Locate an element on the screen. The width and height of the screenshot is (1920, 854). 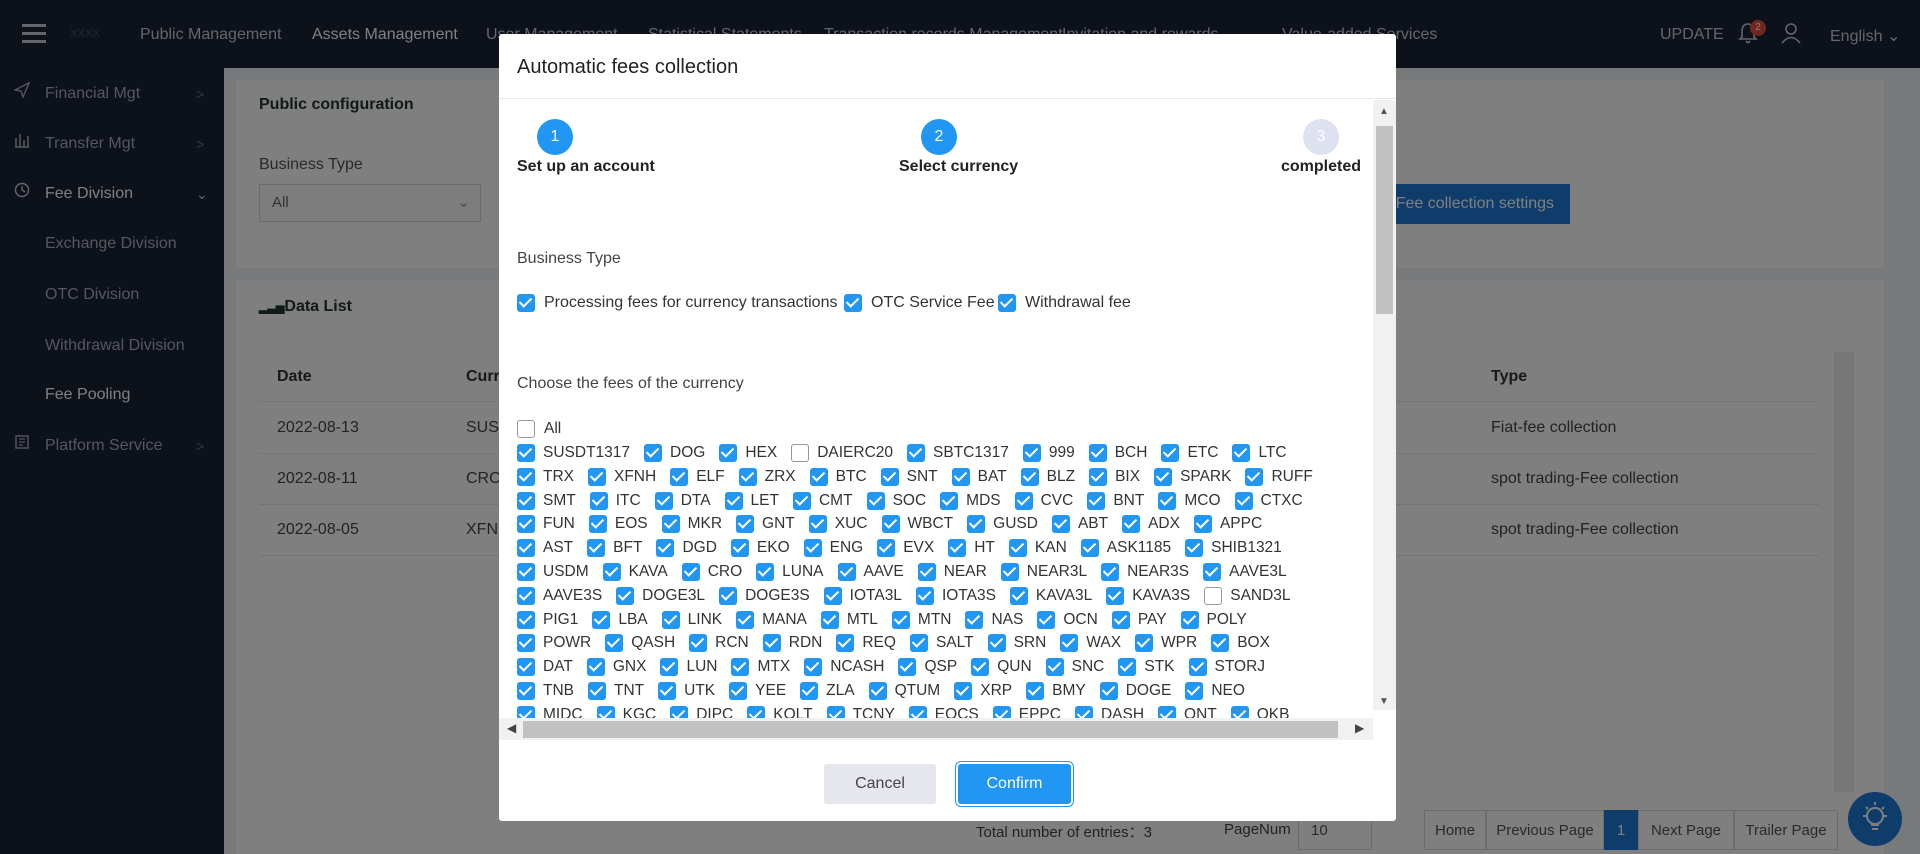
currency-checkbox: BIX is located at coordinates (1114, 476).